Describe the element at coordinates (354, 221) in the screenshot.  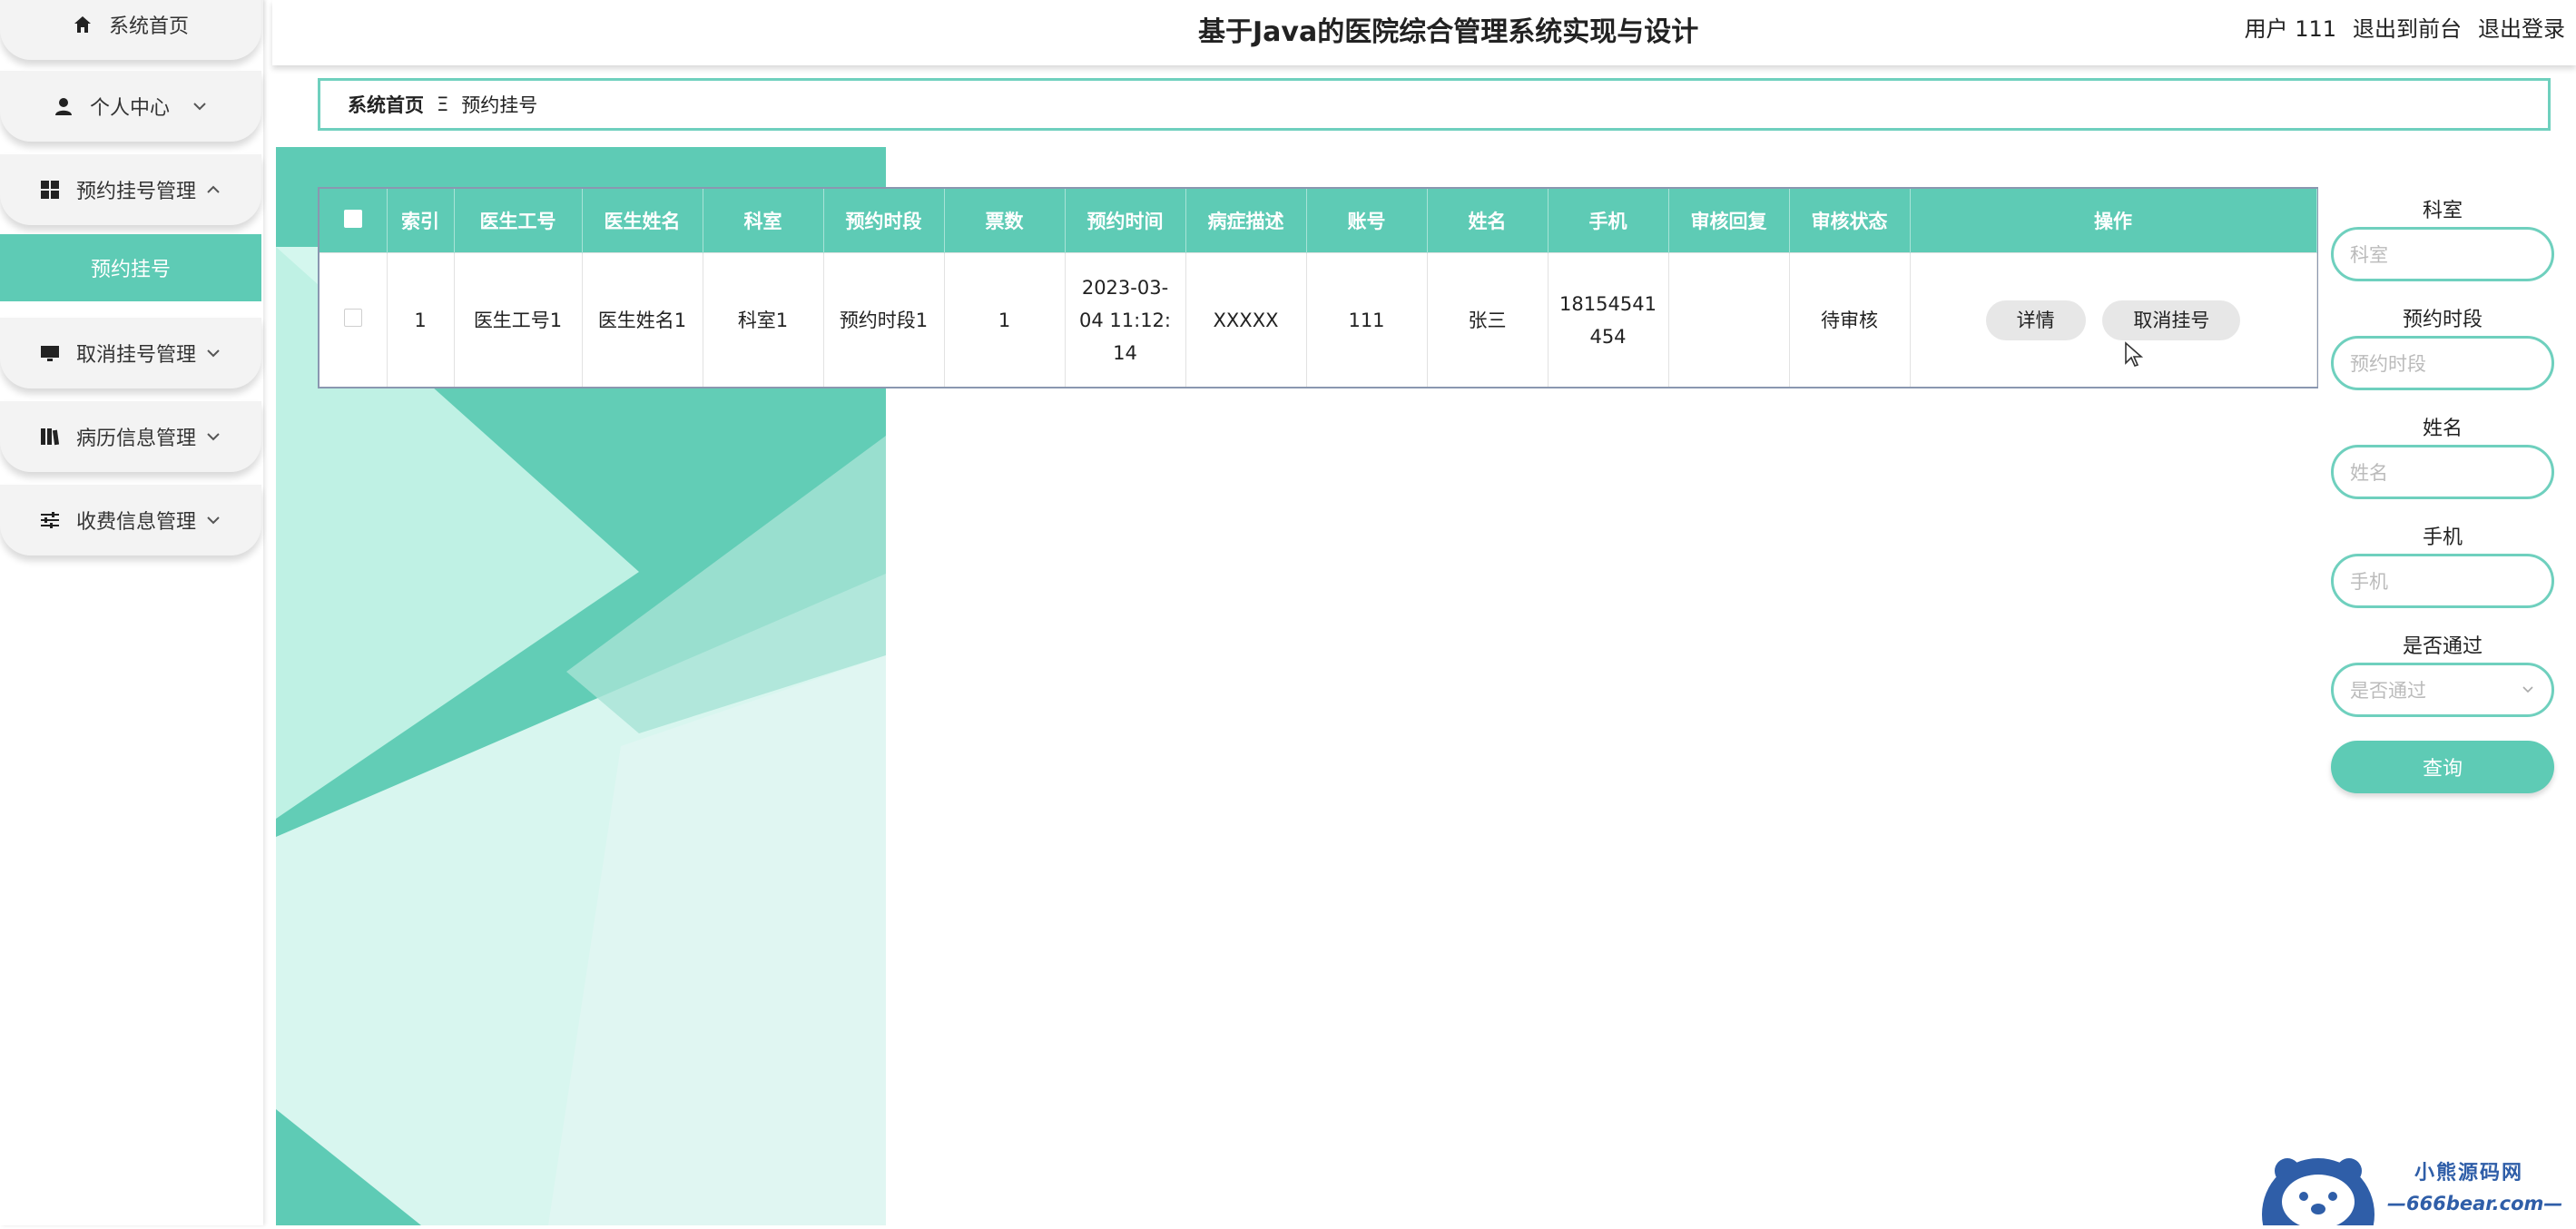
I see `select-all-checkbox` at that location.